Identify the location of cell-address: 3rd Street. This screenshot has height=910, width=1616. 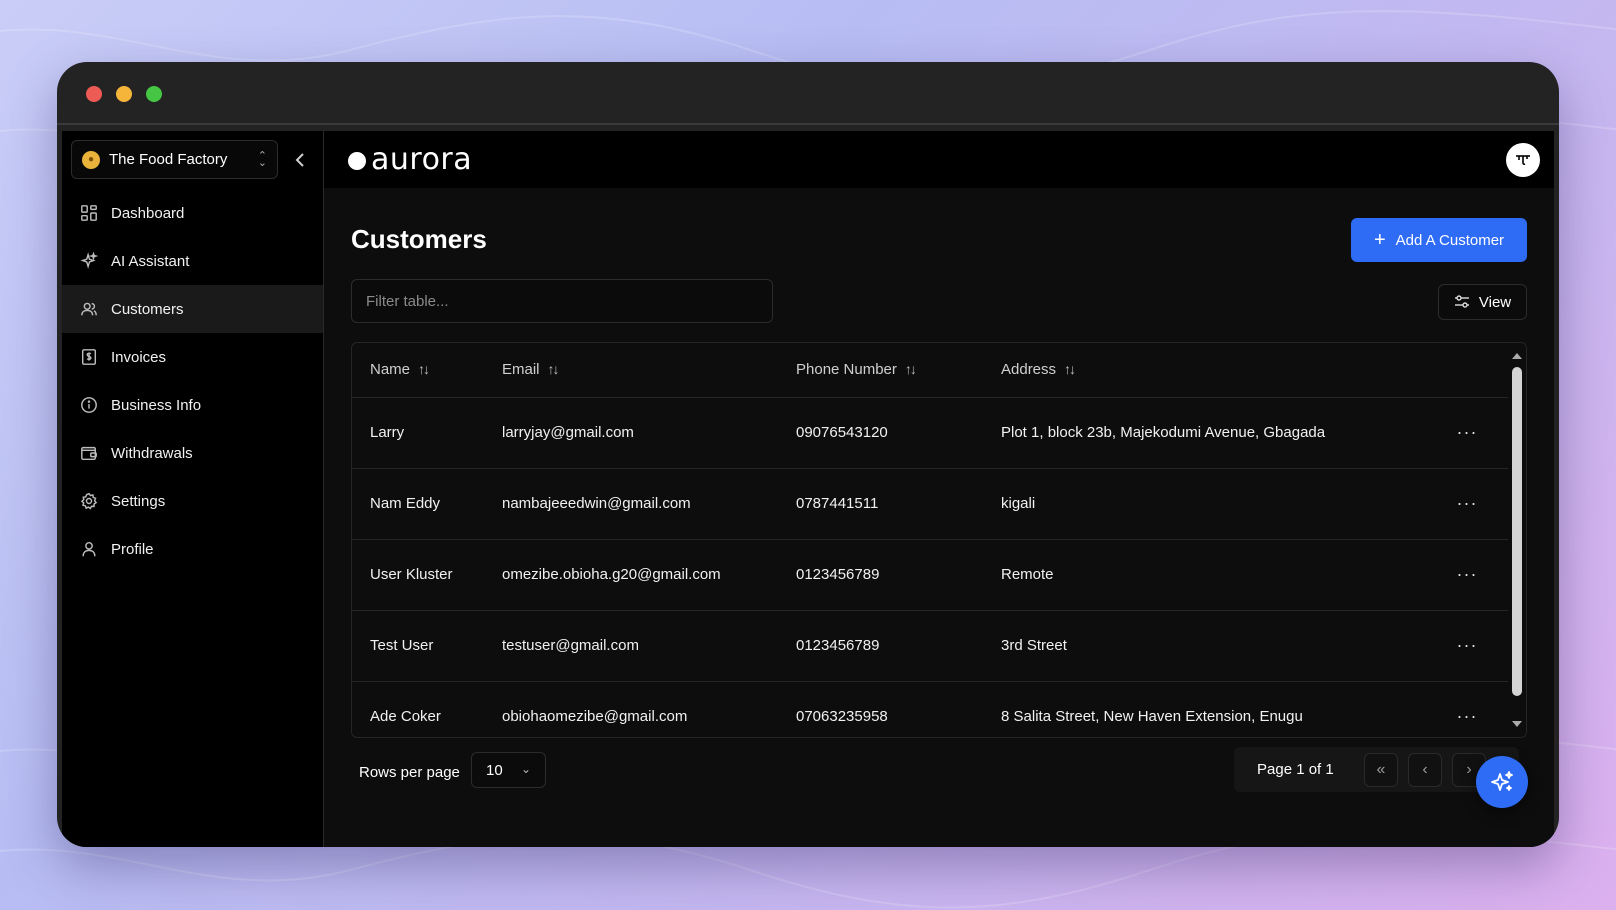
(1193, 646).